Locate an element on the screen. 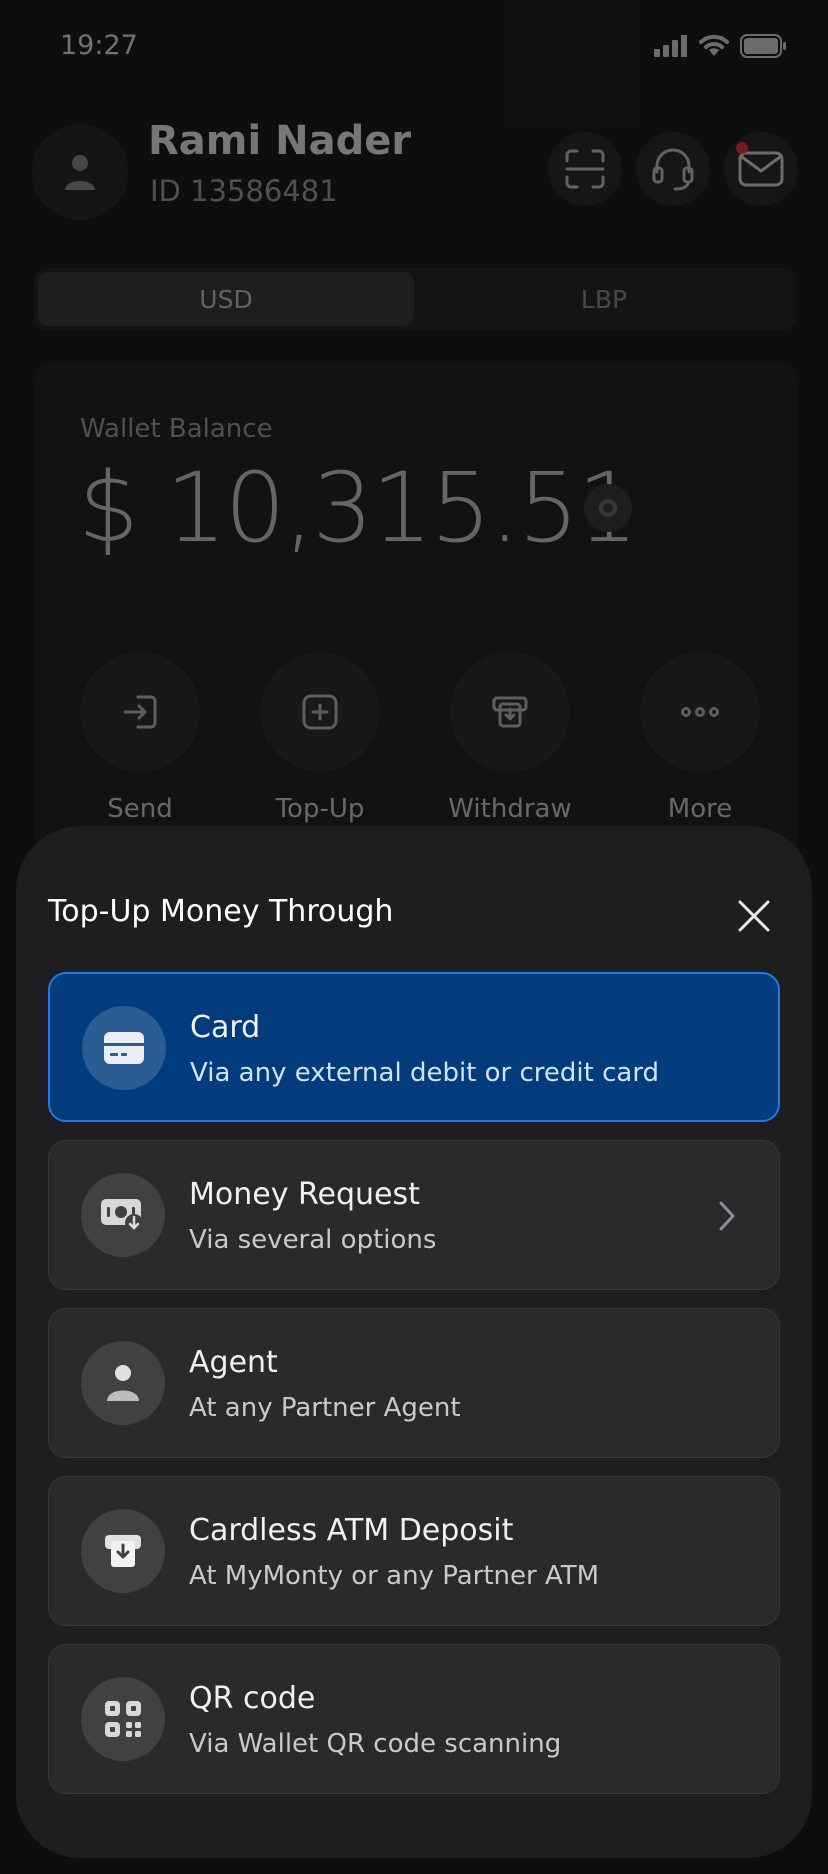  card-icon is located at coordinates (124, 1048).